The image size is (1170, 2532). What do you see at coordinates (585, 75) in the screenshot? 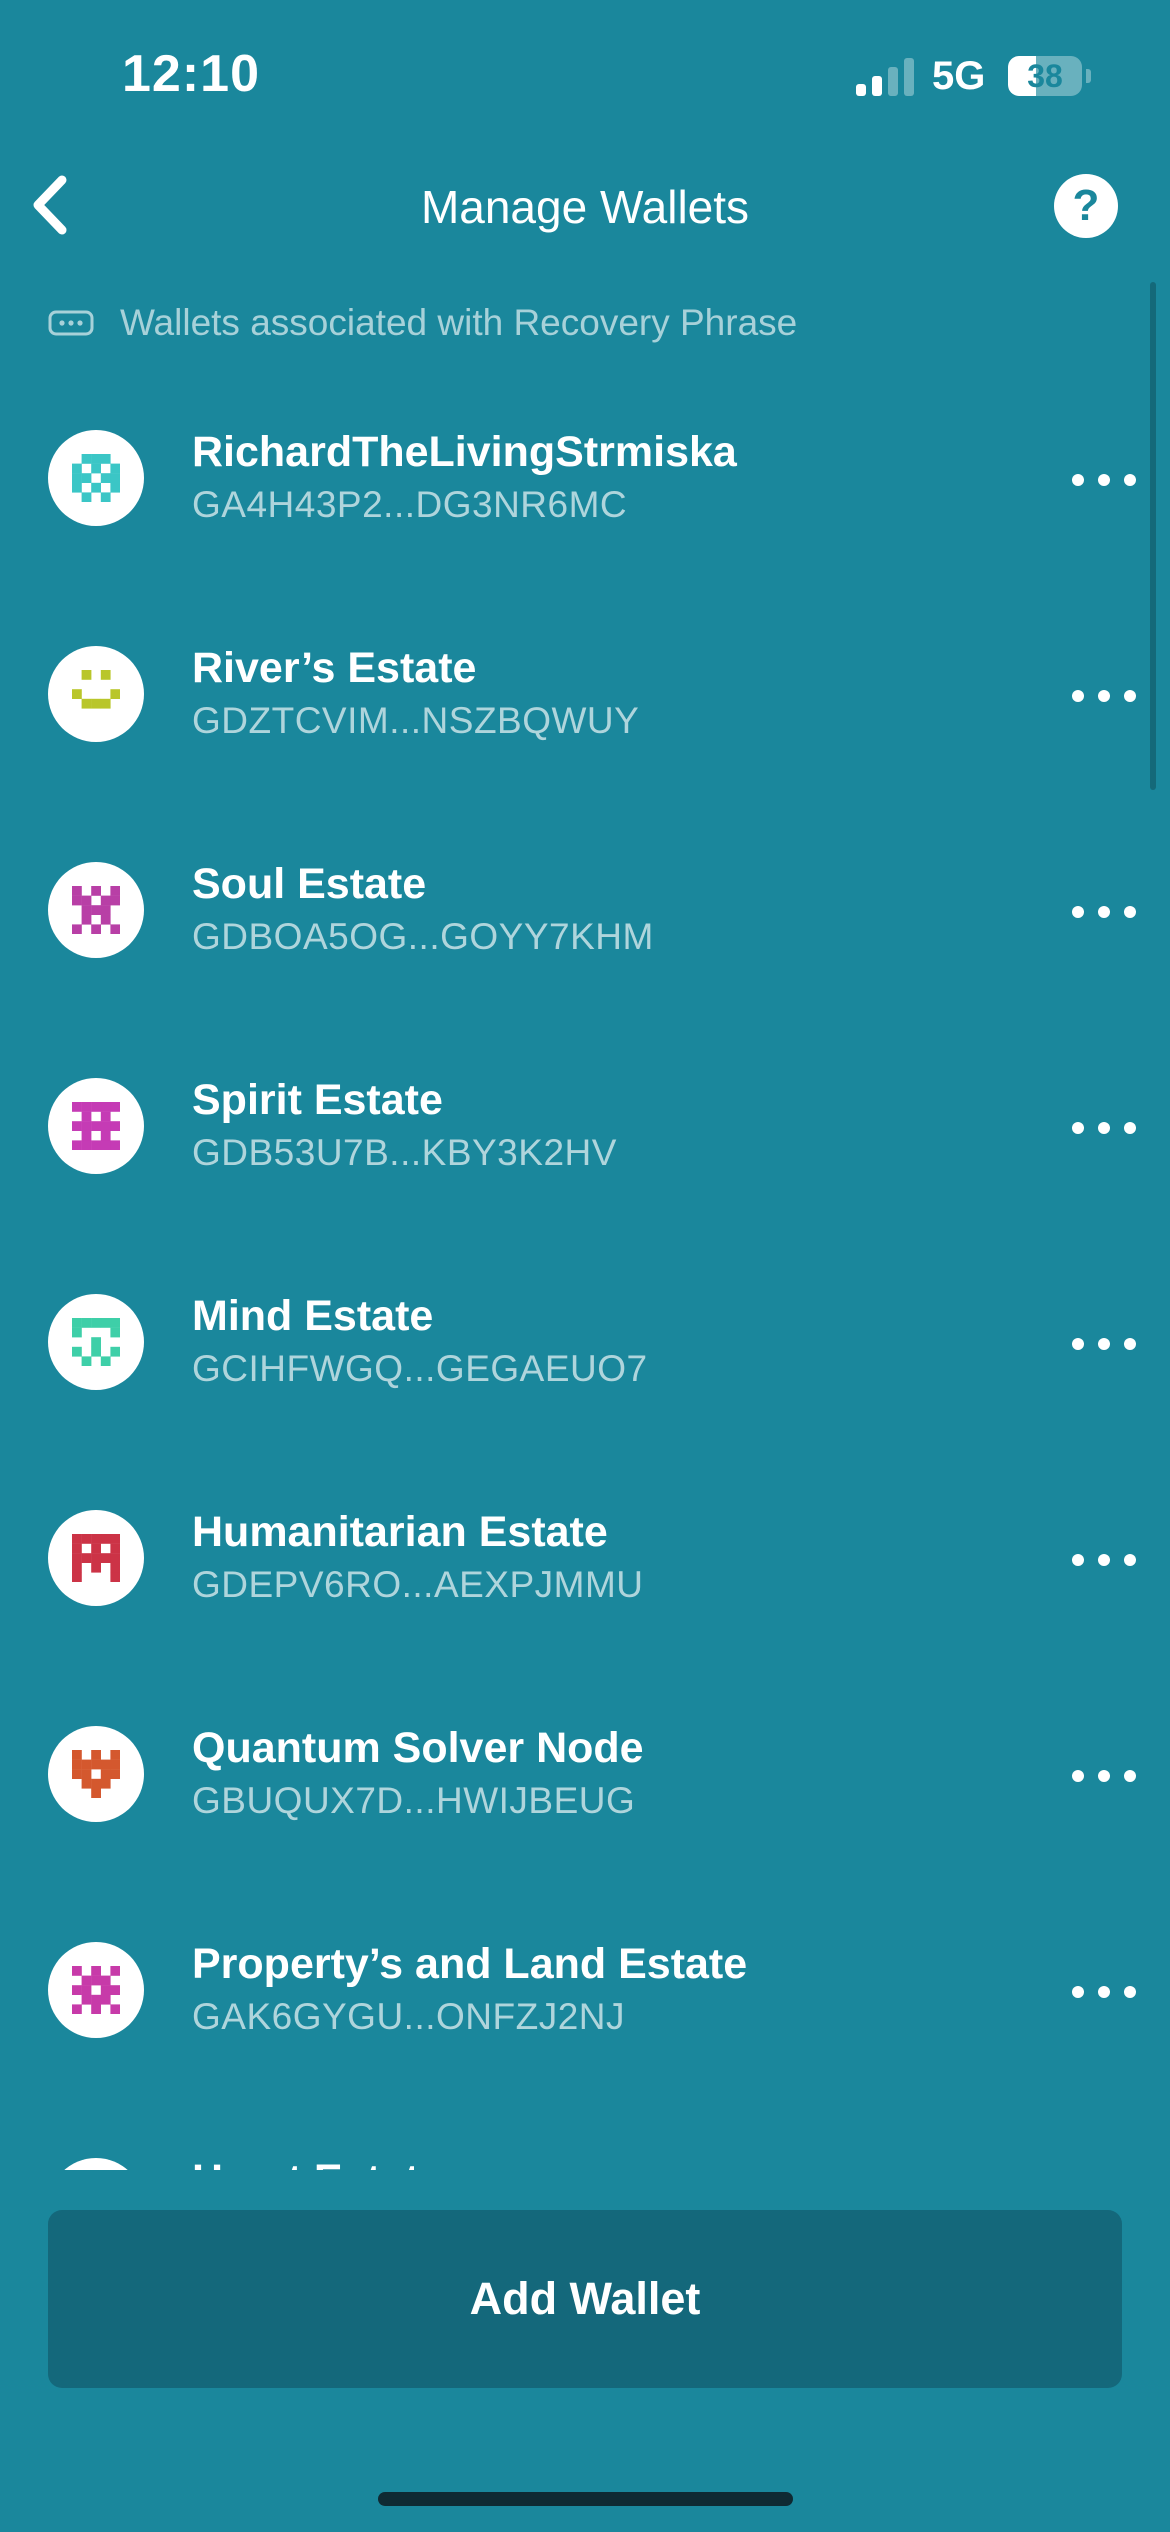
I see `status-bar: 12:10 5G 38` at bounding box center [585, 75].